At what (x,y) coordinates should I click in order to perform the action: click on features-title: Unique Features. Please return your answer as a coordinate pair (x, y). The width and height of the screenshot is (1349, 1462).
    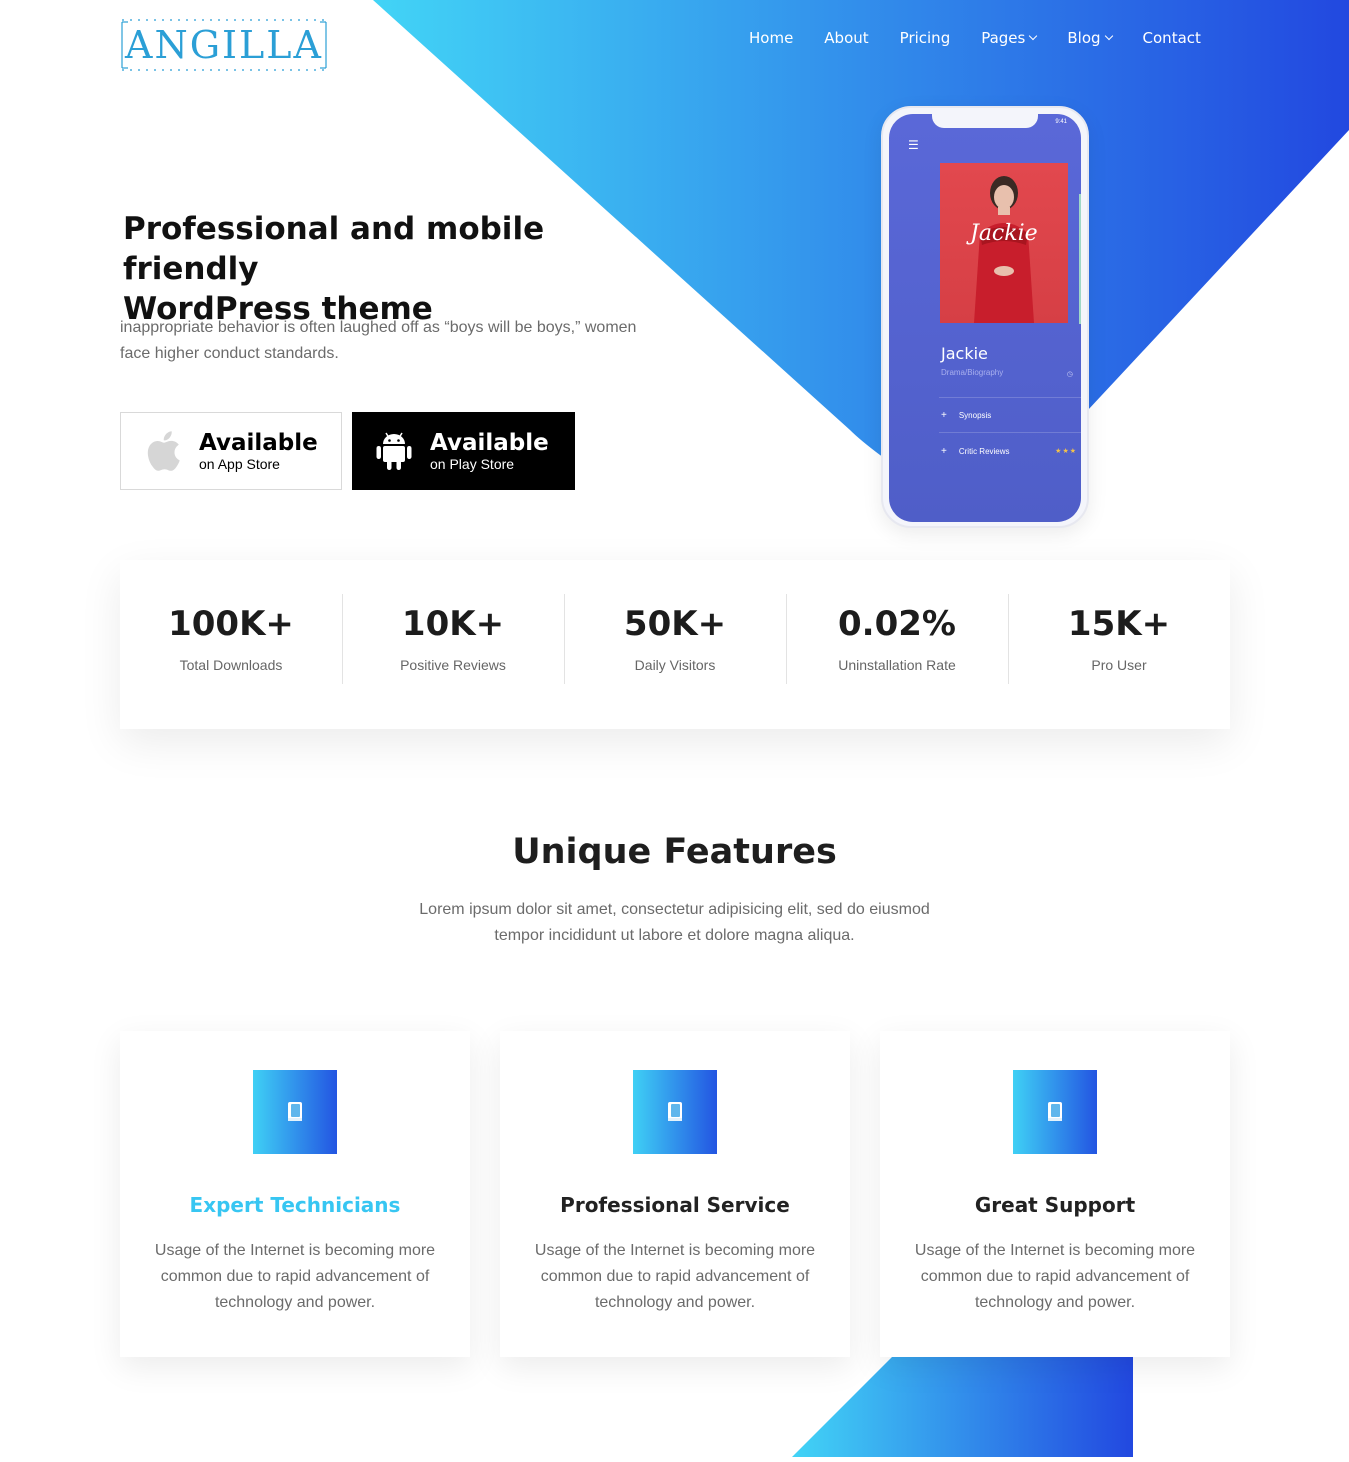
    Looking at the image, I should click on (674, 852).